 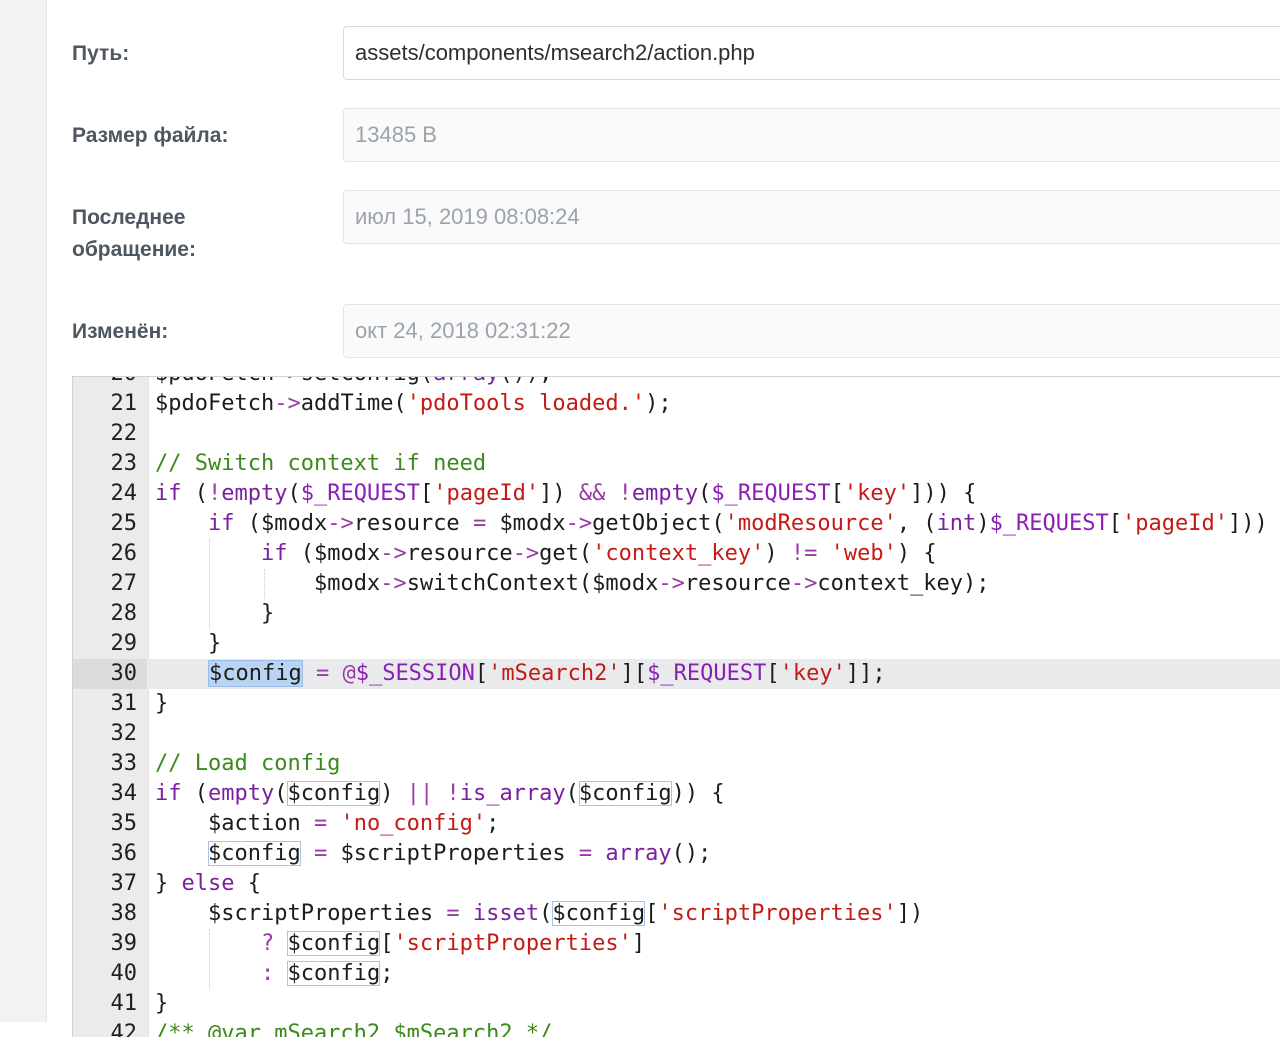 I want to click on line-number: 22, so click(x=124, y=433).